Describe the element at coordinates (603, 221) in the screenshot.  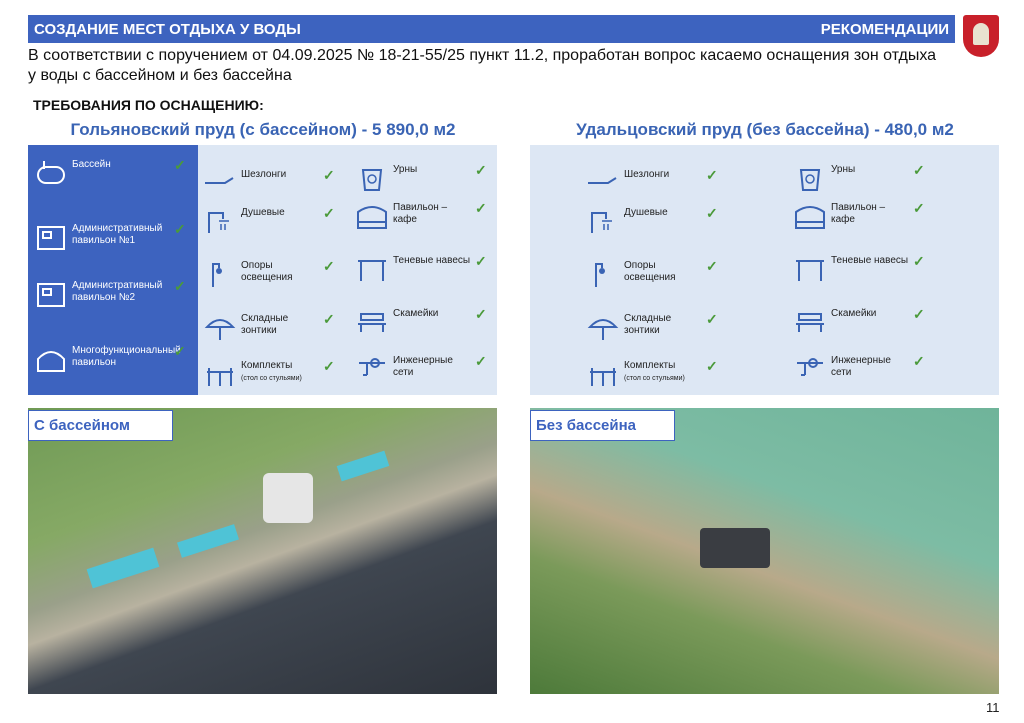
I see `shower-icon` at that location.